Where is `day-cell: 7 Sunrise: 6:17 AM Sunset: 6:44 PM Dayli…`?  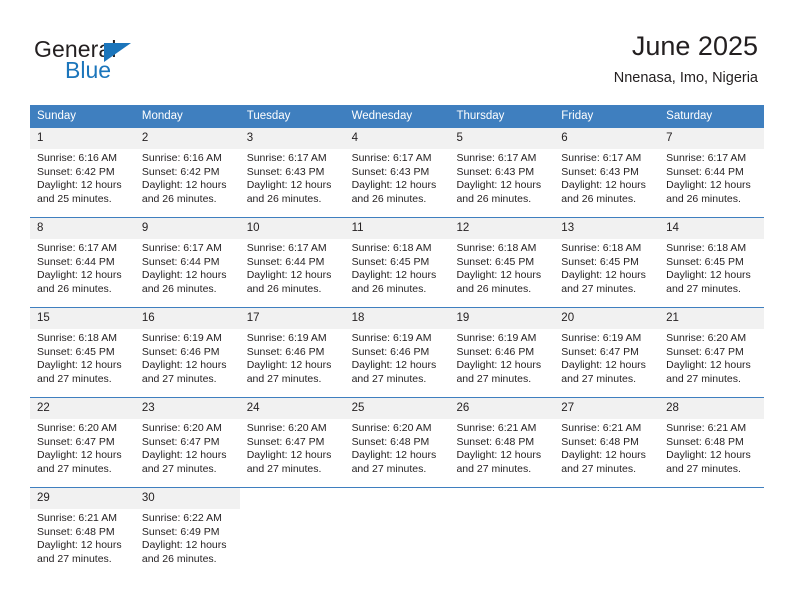 day-cell: 7 Sunrise: 6:17 AM Sunset: 6:44 PM Dayli… is located at coordinates (712, 170).